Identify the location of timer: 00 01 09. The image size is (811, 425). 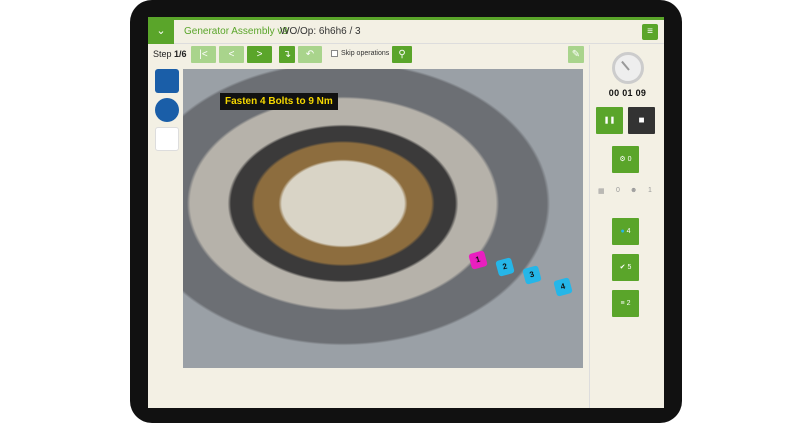
(627, 93).